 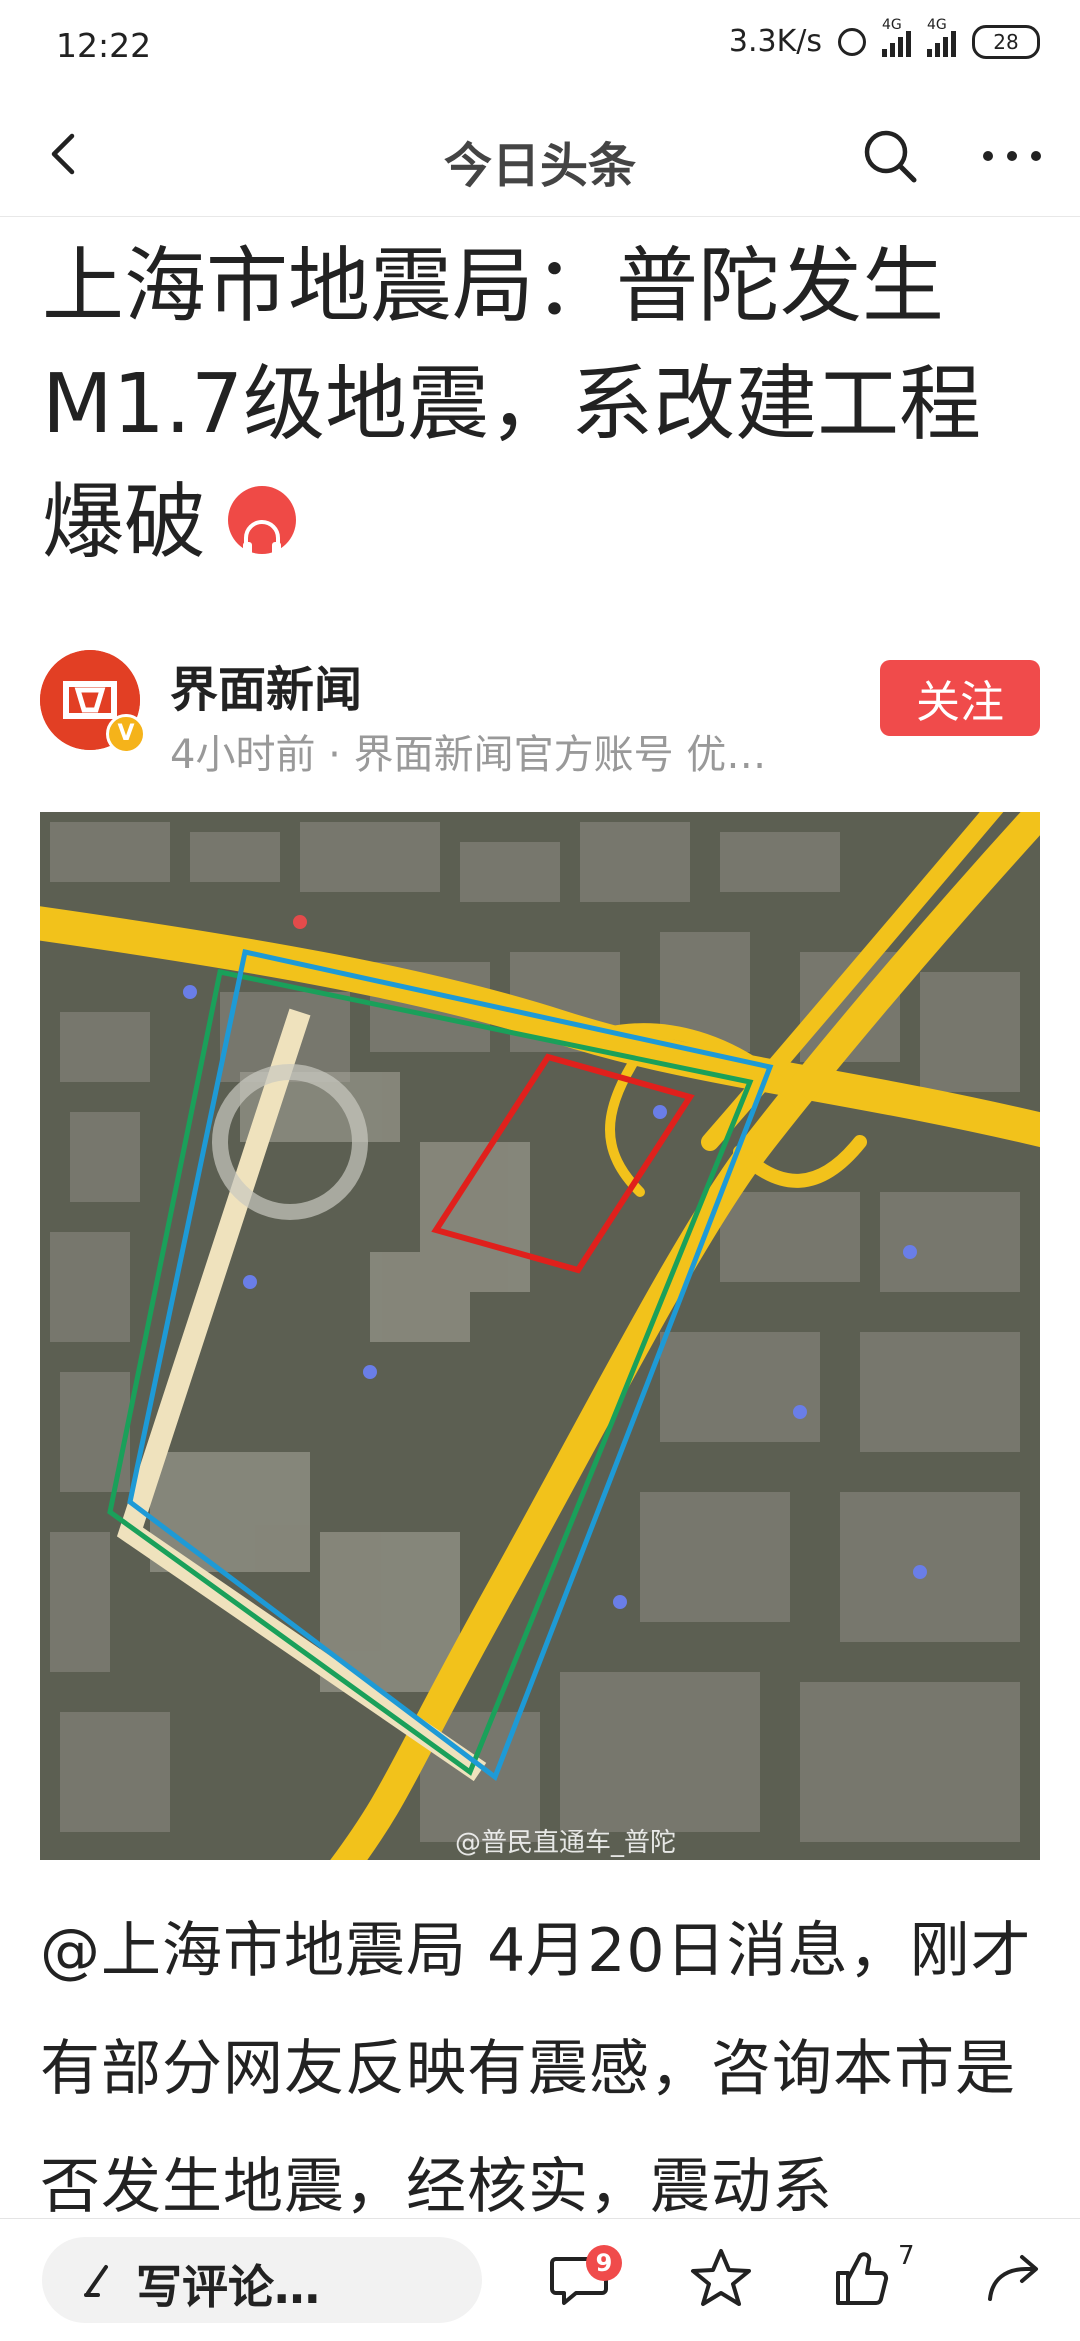 What do you see at coordinates (960, 698) in the screenshot?
I see `follow-button: 关注` at bounding box center [960, 698].